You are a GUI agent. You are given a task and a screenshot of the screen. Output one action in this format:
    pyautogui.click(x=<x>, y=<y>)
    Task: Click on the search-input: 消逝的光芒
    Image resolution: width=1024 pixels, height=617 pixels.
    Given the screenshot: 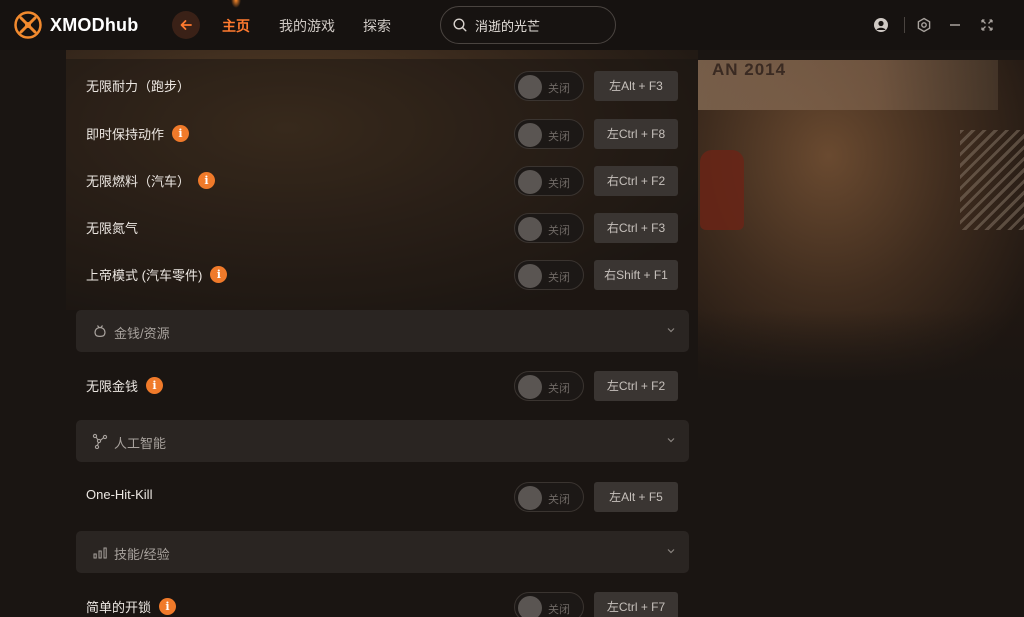 What is the action you would take?
    pyautogui.click(x=528, y=25)
    